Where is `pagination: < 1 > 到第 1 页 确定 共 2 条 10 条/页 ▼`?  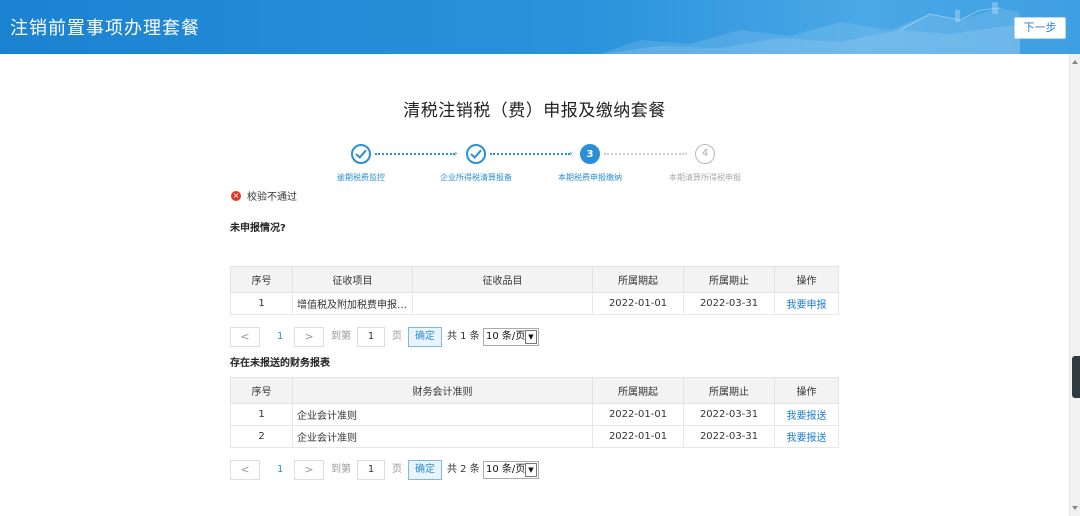
pagination: < 1 > 到第 1 页 确定 共 2 条 10 条/页 ▼ is located at coordinates (390, 470).